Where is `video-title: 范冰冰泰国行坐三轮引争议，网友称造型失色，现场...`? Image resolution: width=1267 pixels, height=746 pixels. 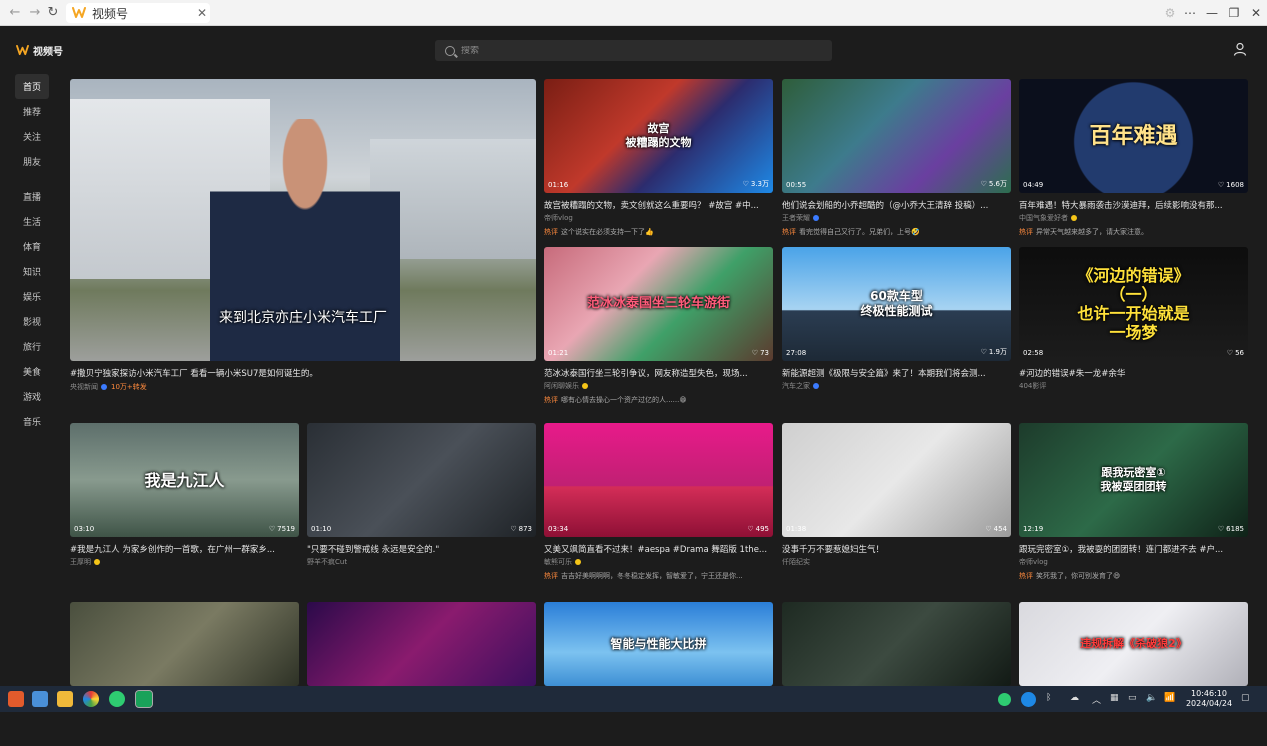 video-title: 范冰冰泰国行坐三轮引争议，网友称造型失色，现场... is located at coordinates (658, 373).